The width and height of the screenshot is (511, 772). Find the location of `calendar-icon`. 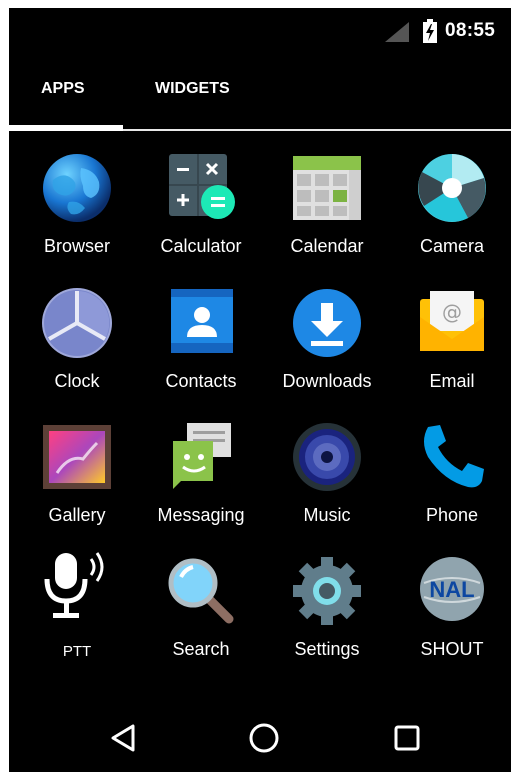

calendar-icon is located at coordinates (327, 188).